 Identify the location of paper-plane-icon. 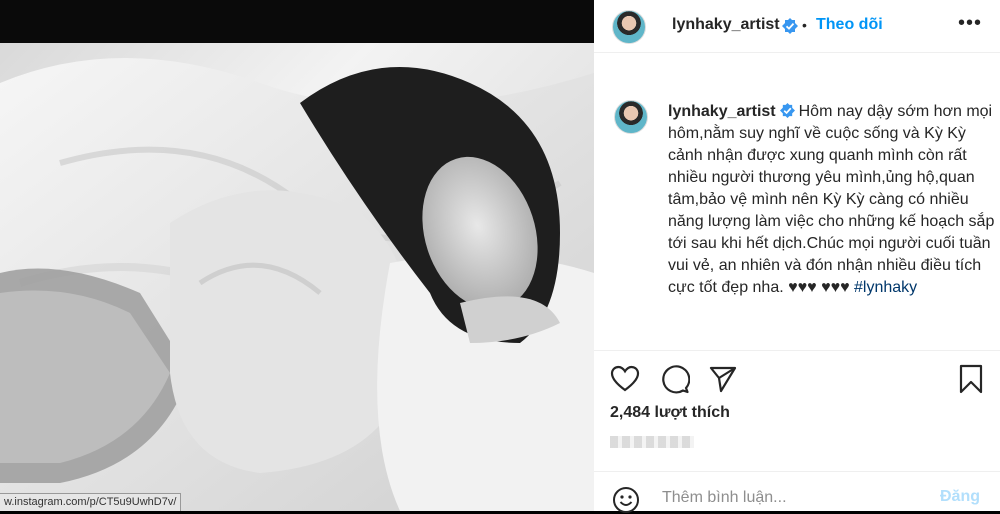
(723, 379).